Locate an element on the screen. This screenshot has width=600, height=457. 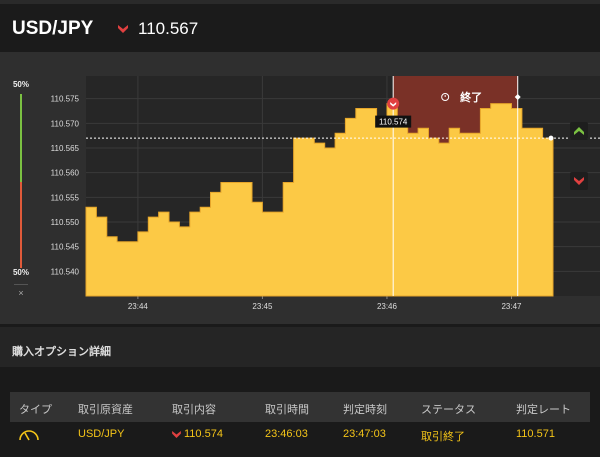
price-tick-label: 110.565 is located at coordinates (65, 148).